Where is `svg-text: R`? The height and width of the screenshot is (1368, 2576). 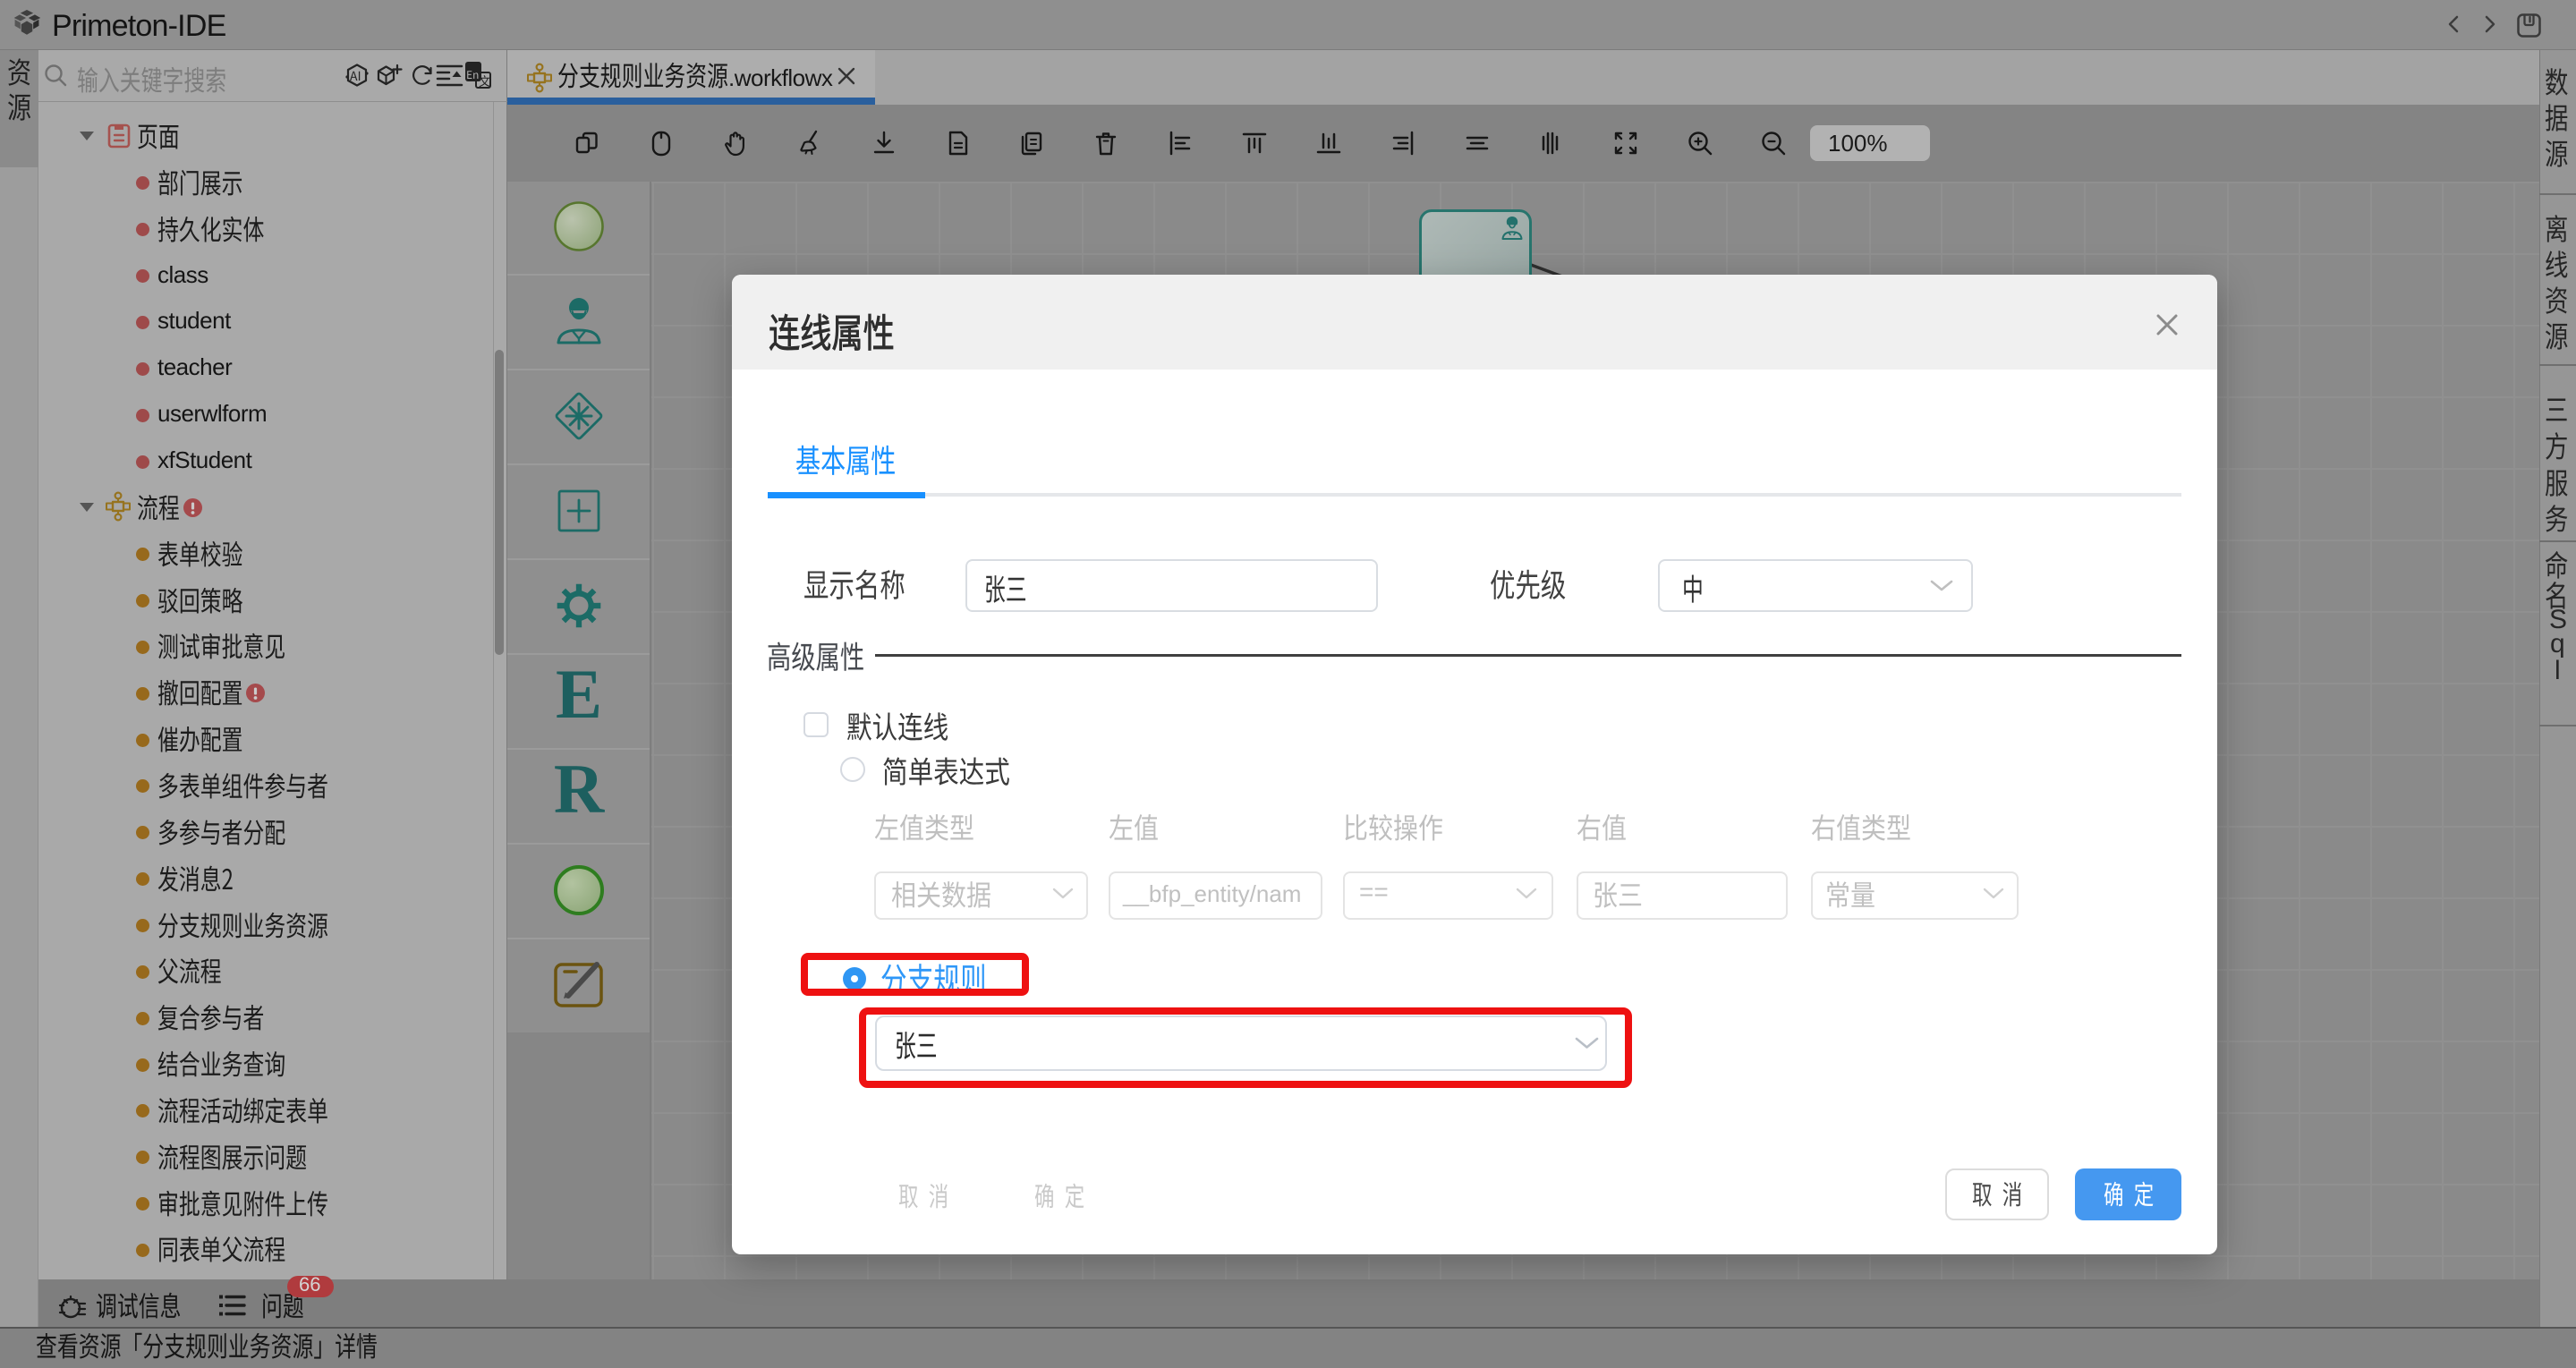 svg-text: R is located at coordinates (580, 789).